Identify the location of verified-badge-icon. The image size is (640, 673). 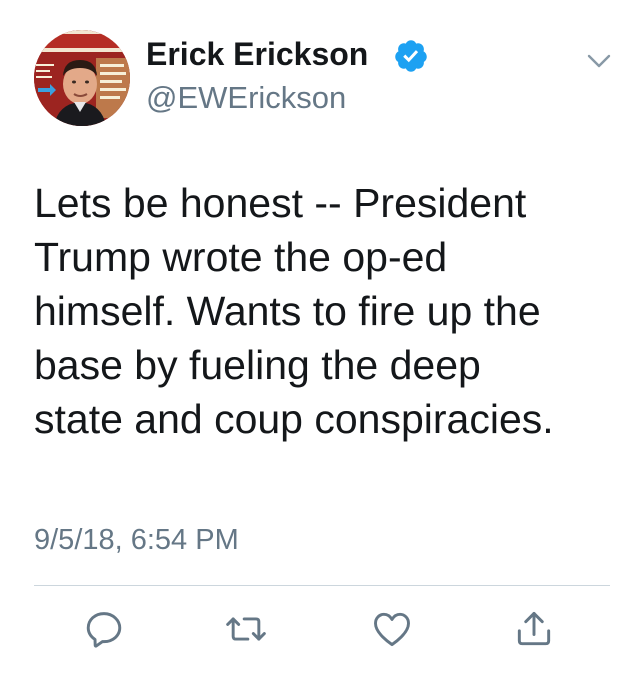
(411, 56).